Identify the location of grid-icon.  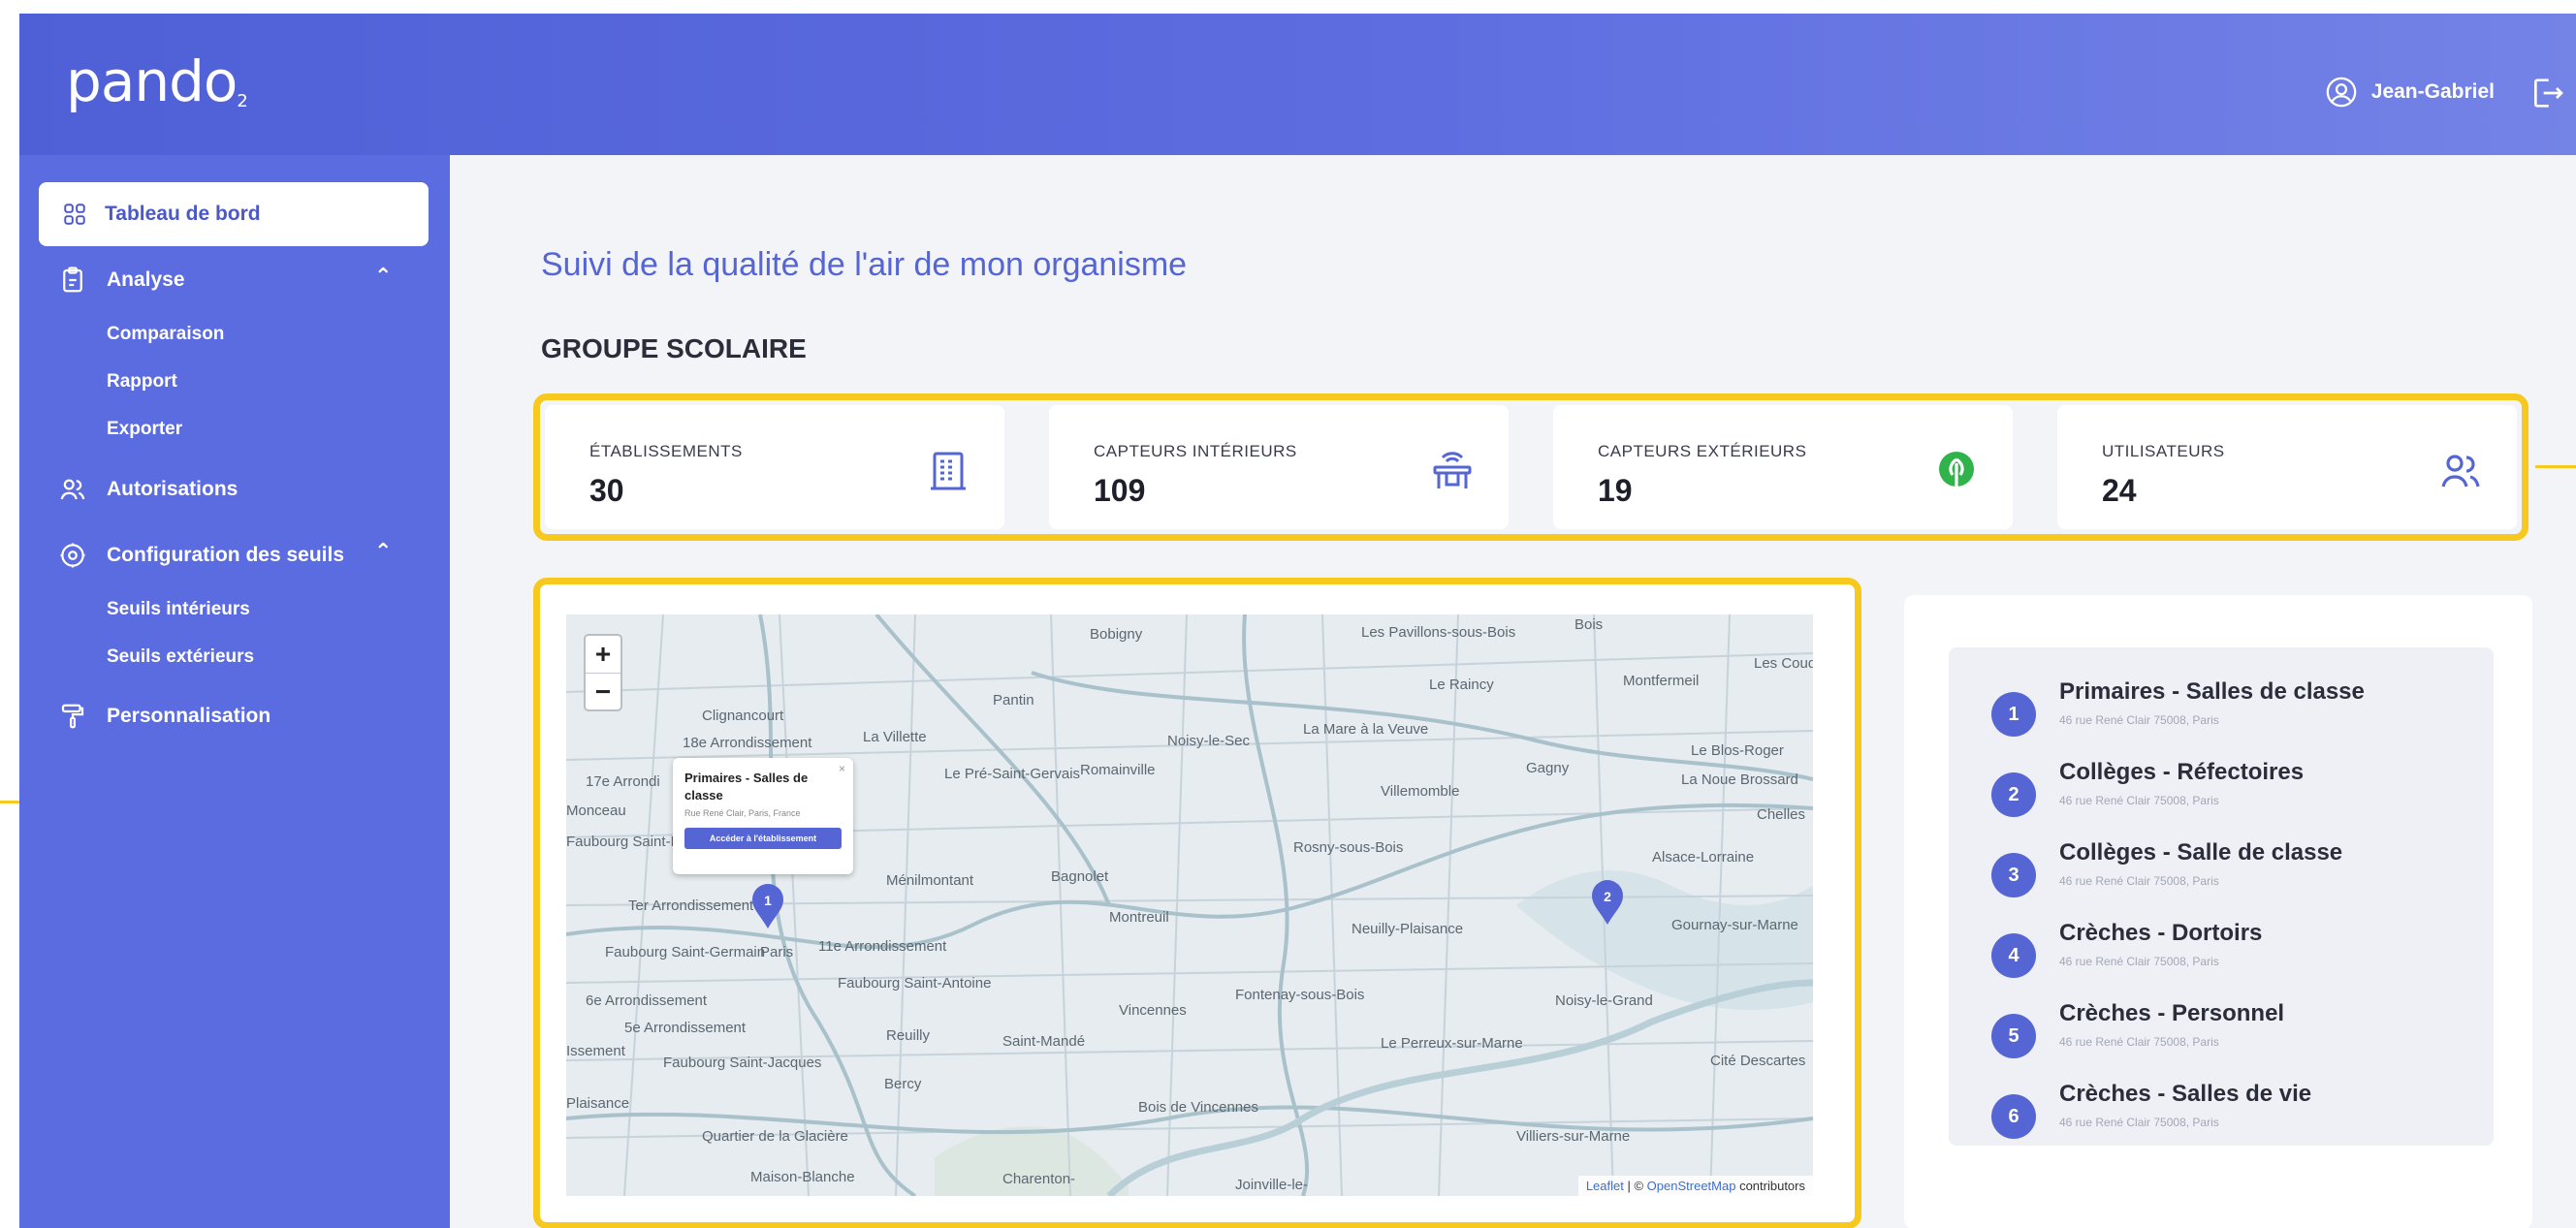
(74, 214).